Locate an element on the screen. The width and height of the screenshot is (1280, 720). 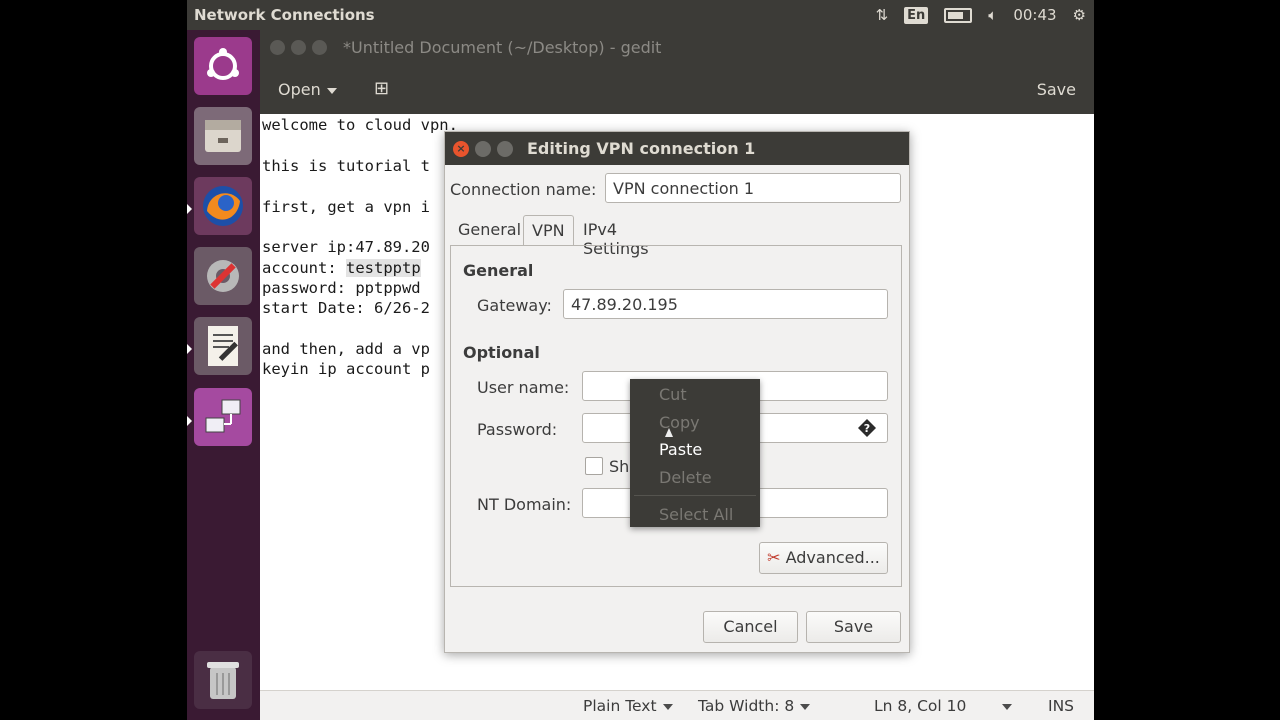
cursor-position-selector: Ln 8, Col 10 is located at coordinates (943, 706).